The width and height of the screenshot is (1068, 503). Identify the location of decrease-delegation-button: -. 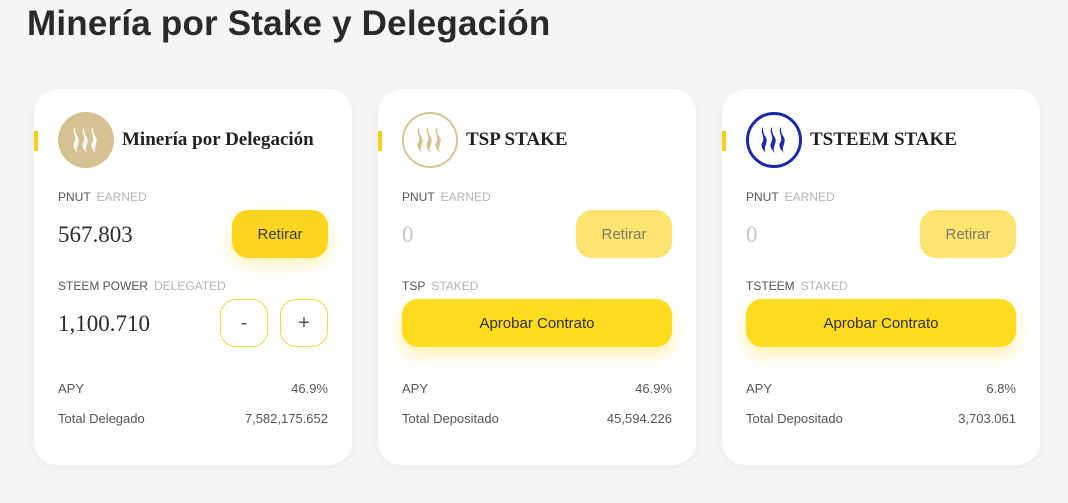
(244, 323).